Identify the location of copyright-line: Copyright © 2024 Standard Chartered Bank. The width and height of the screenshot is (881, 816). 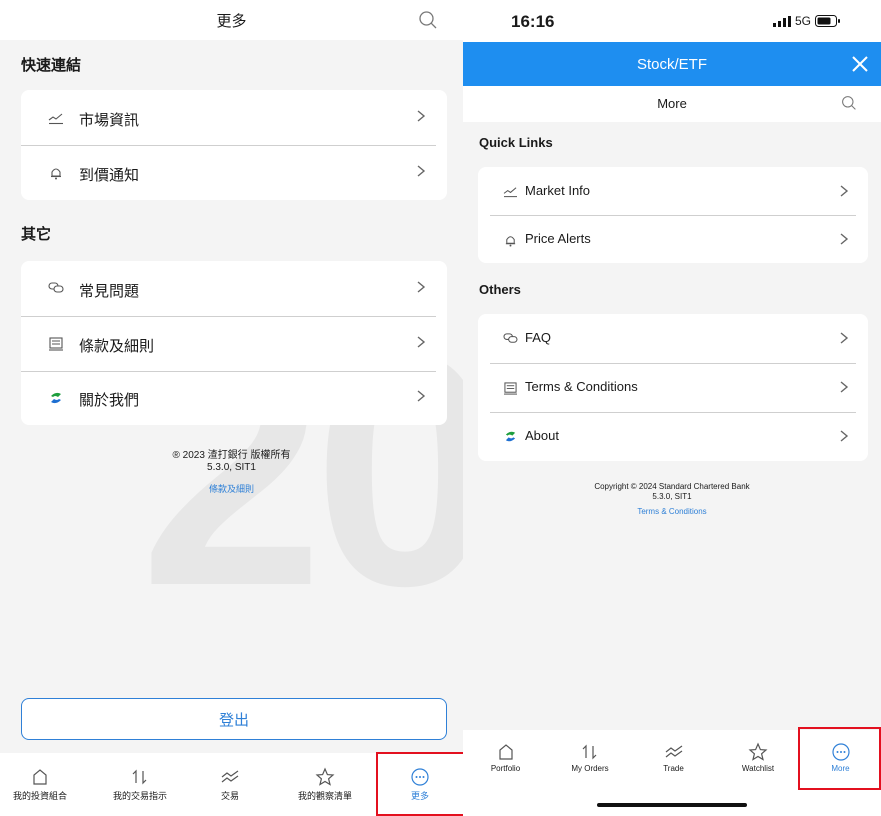
(672, 486).